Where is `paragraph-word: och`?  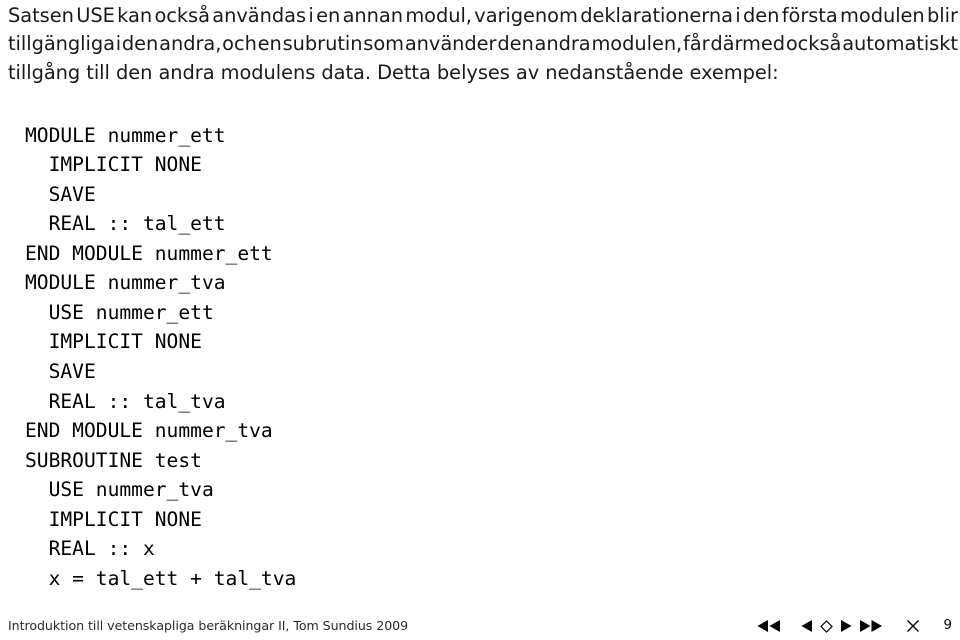 paragraph-word: och is located at coordinates (239, 44).